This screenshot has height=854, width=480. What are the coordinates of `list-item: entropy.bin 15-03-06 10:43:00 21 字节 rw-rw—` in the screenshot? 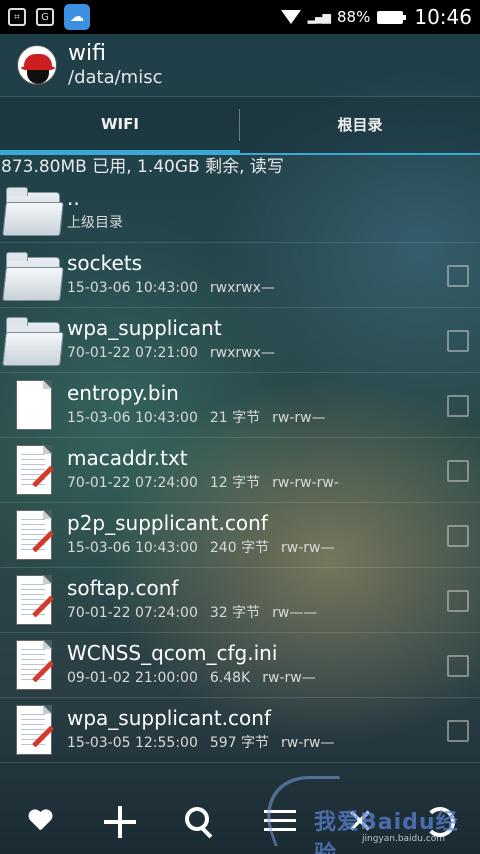 It's located at (240, 405).